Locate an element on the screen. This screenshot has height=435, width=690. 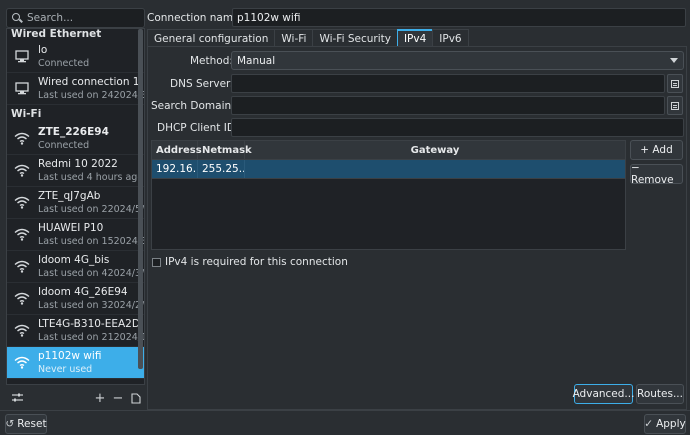
reset-label: Reset is located at coordinates (32, 424).